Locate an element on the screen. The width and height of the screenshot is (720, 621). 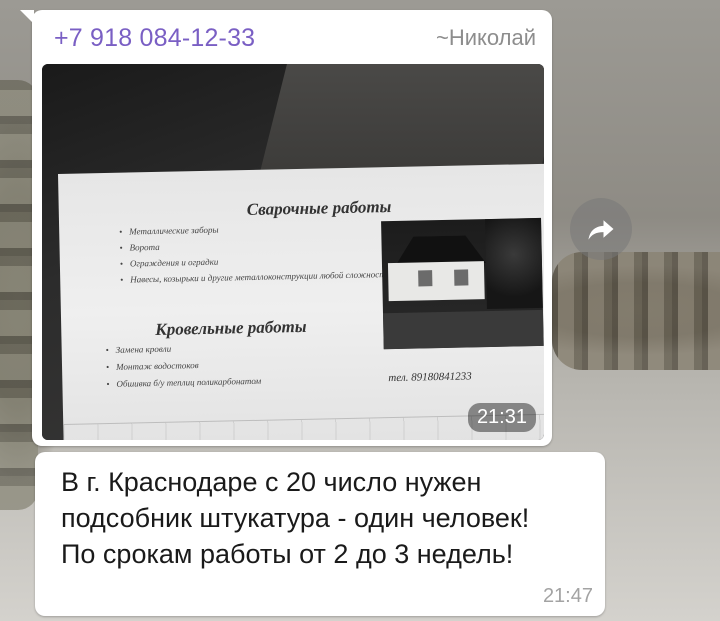
wallpaper-decoration-right is located at coordinates (636, 311).